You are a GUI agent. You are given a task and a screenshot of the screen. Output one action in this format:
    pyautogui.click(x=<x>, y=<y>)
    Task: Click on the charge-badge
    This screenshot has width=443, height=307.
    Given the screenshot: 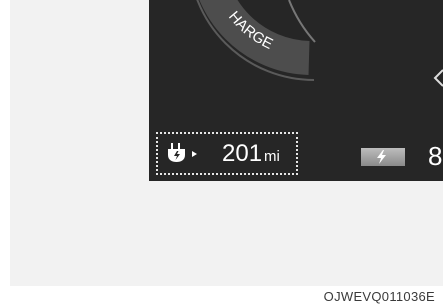 What is the action you would take?
    pyautogui.click(x=383, y=157)
    